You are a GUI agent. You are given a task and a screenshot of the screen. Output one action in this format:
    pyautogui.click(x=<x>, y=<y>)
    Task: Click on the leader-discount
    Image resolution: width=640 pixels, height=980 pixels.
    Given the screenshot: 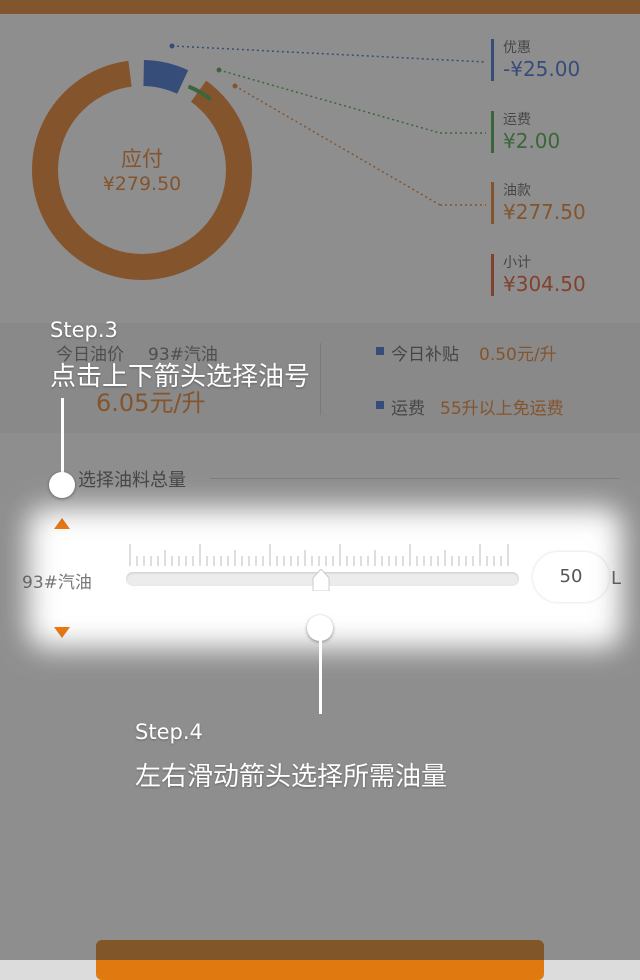 What is the action you would take?
    pyautogui.click(x=329, y=54)
    